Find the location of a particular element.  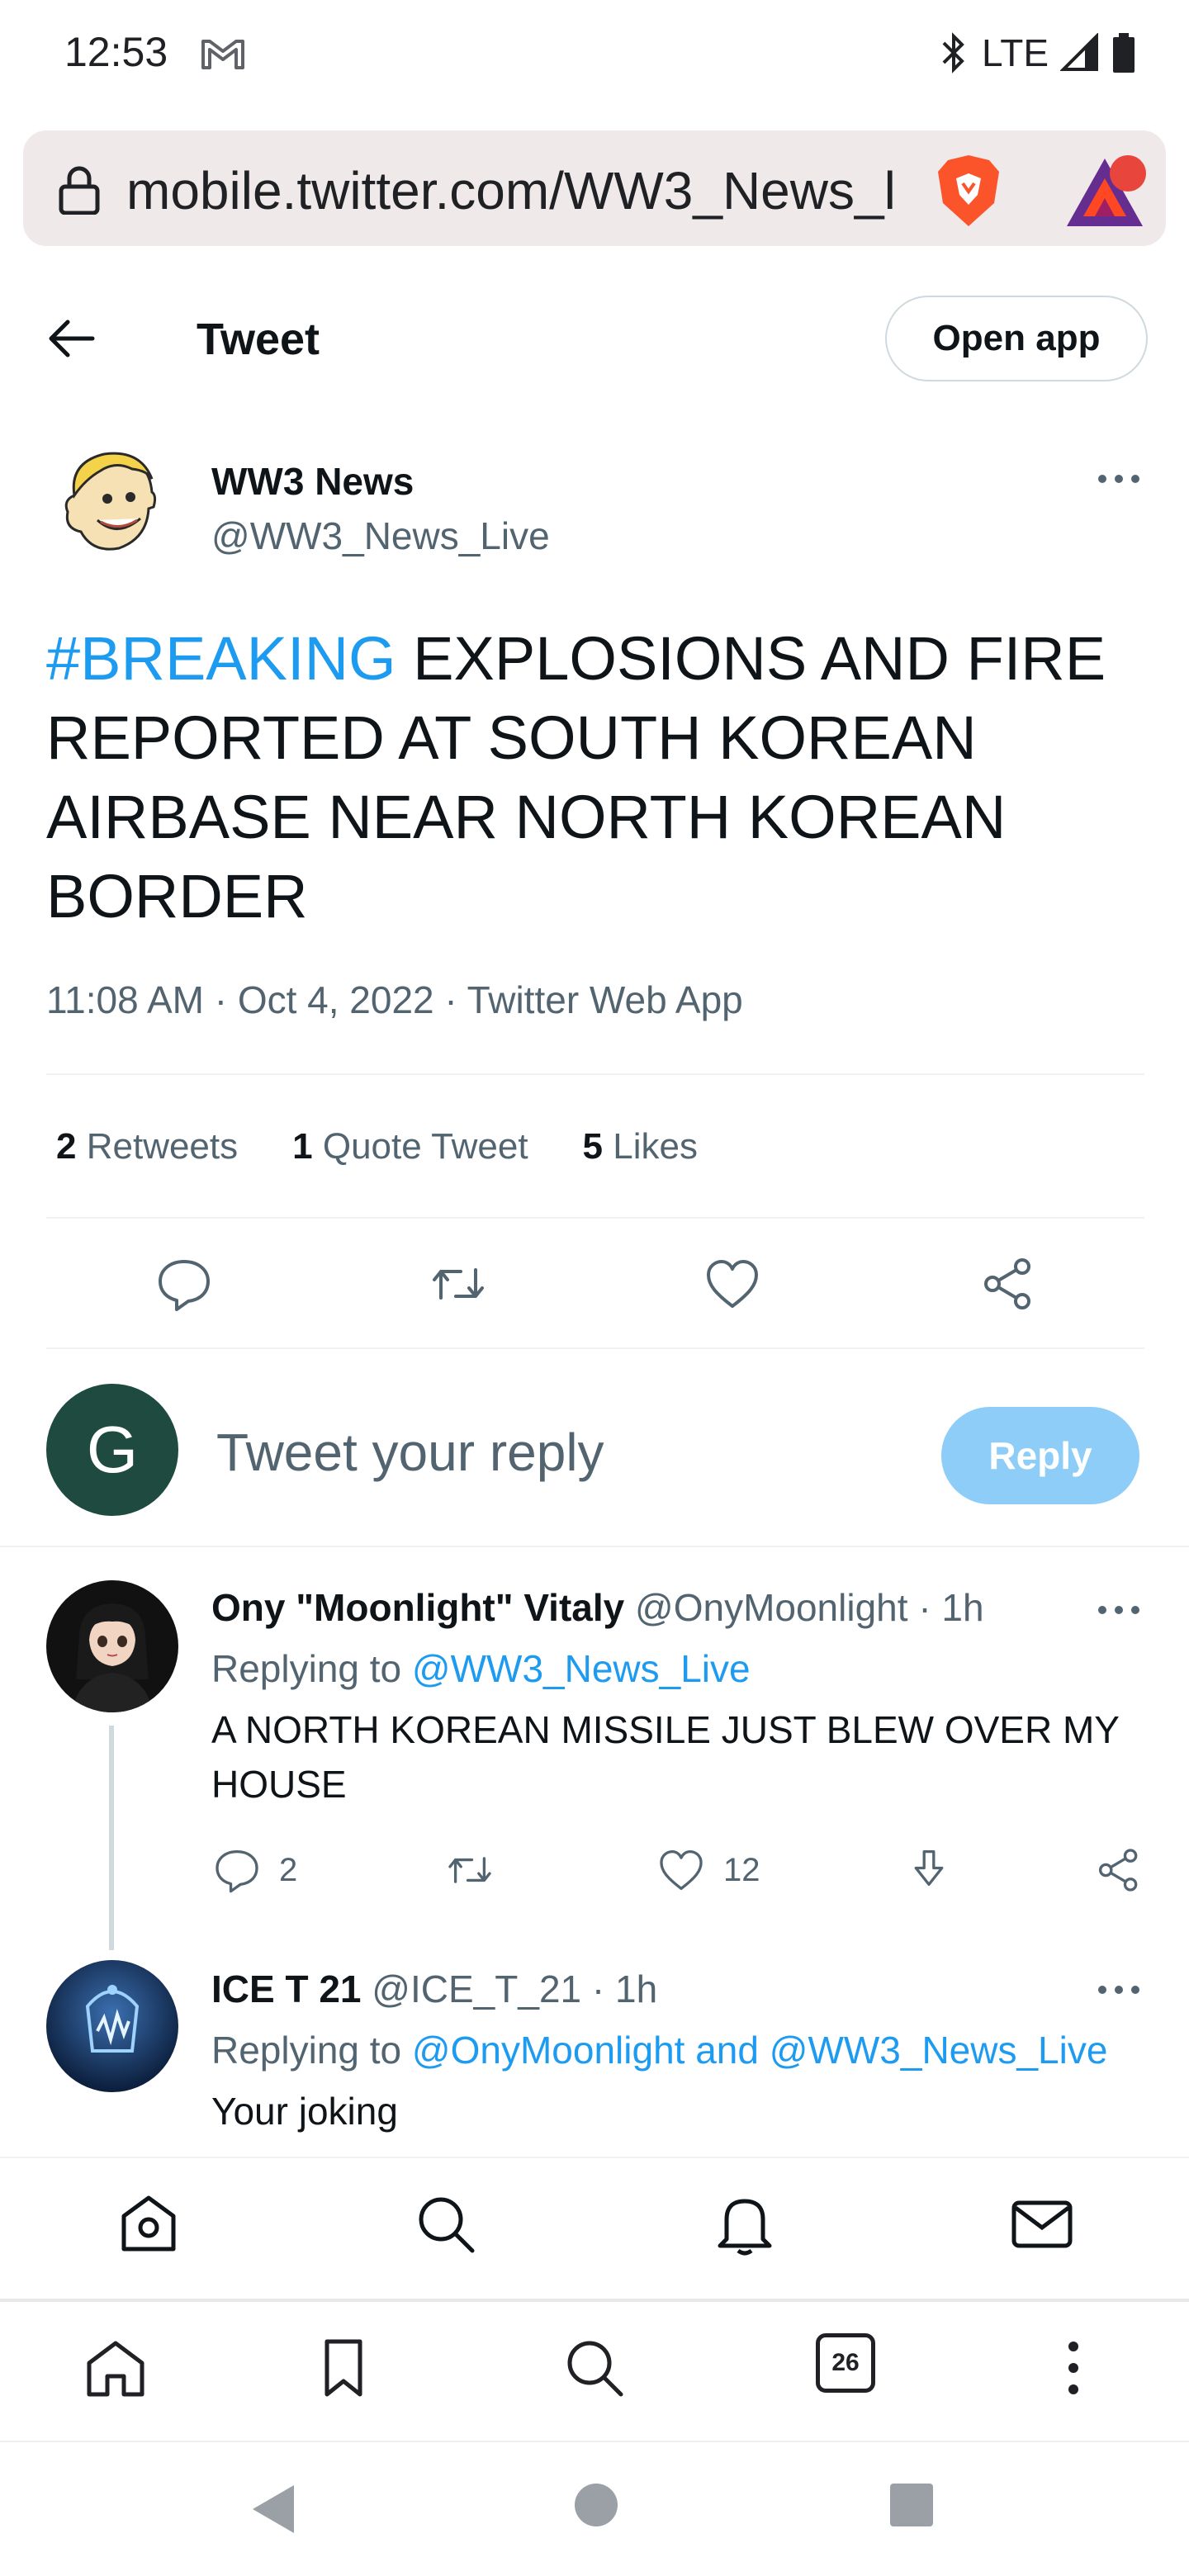

notifications-icon is located at coordinates (745, 2224).